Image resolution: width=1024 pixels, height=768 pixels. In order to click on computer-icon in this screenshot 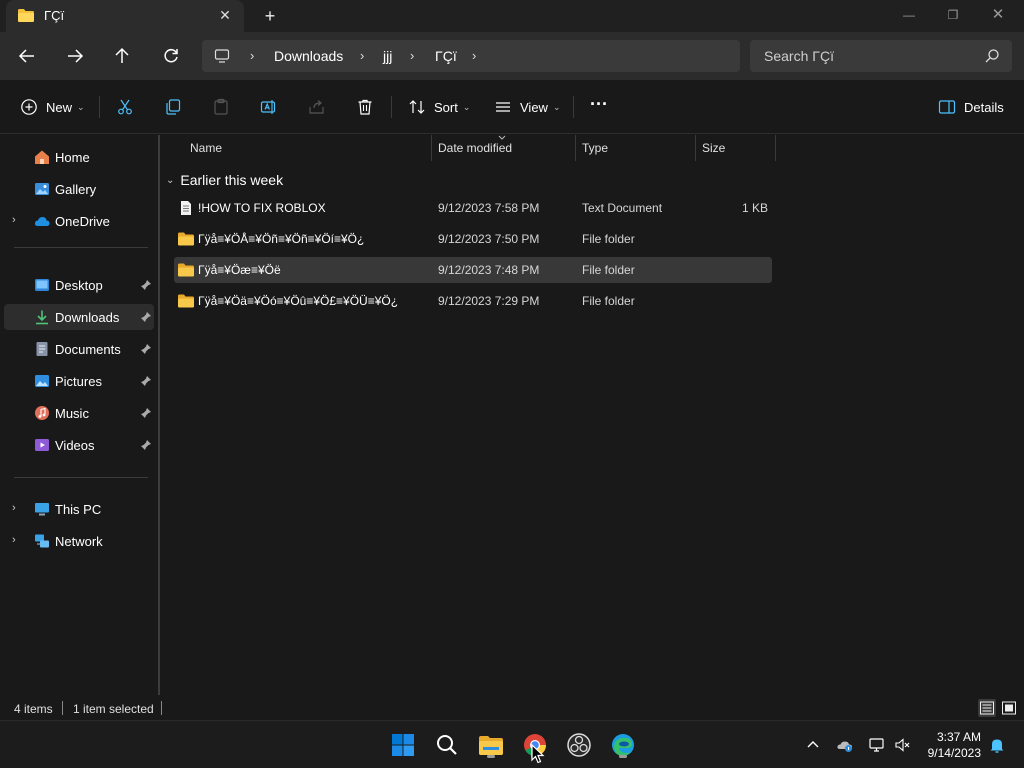, I will do `click(42, 509)`.